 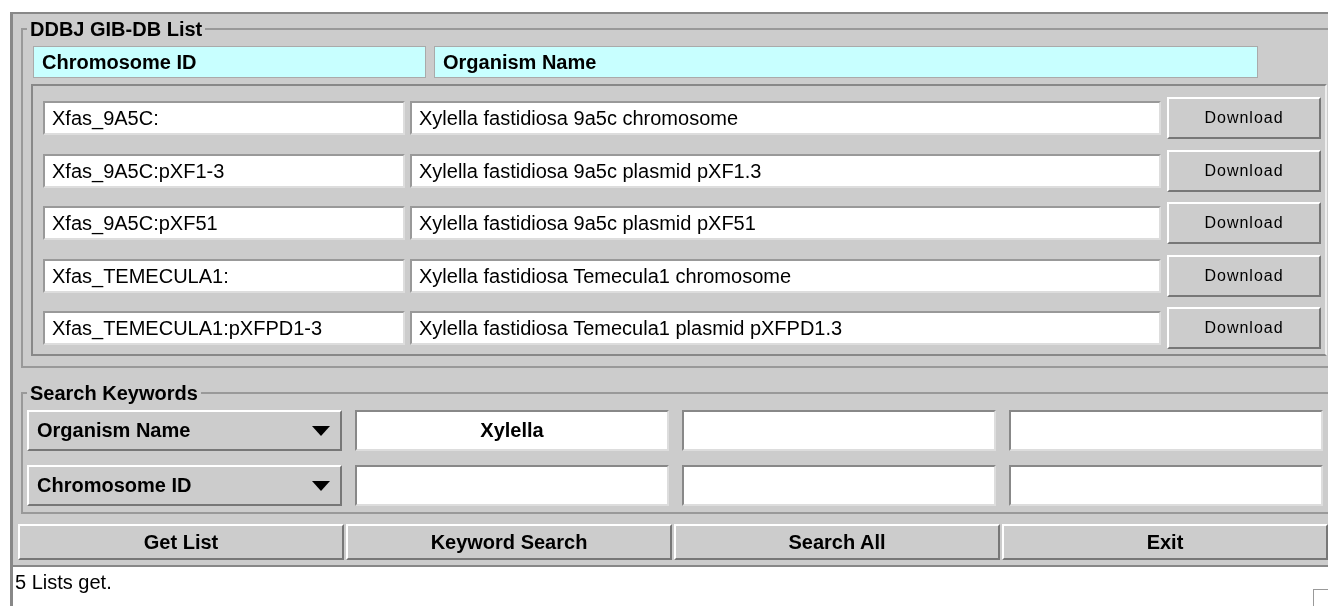 What do you see at coordinates (785, 118) in the screenshot?
I see `organism-name-field: Xylella fastidiosa 9a5c chromosome` at bounding box center [785, 118].